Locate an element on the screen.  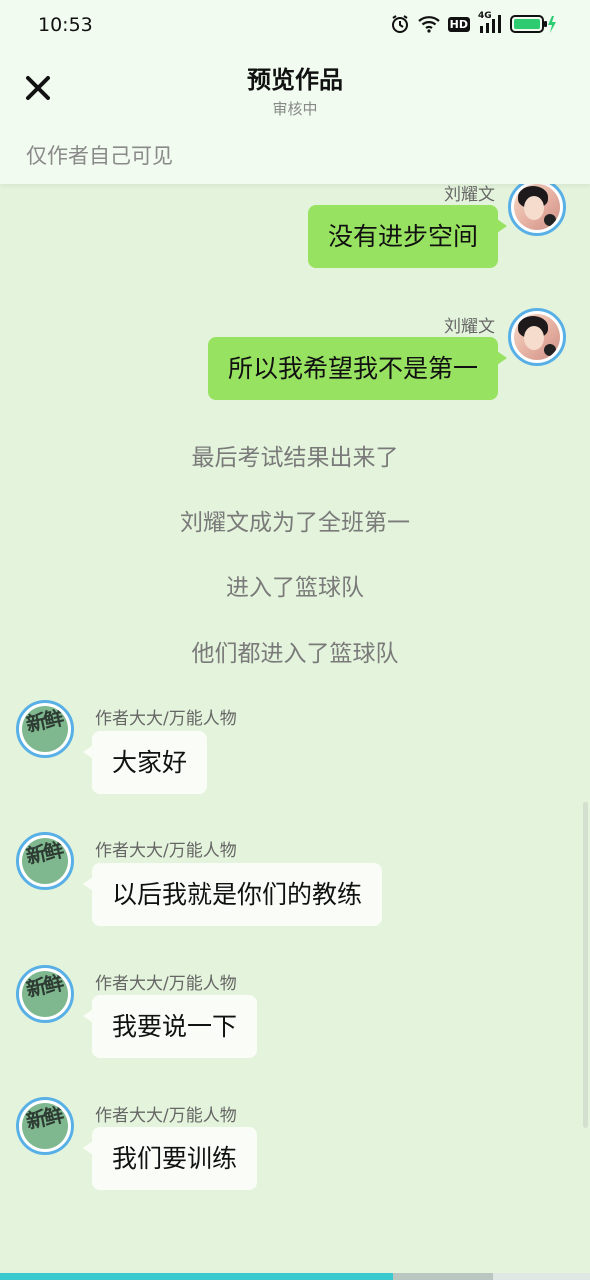
battery-charging-icon is located at coordinates (533, 24).